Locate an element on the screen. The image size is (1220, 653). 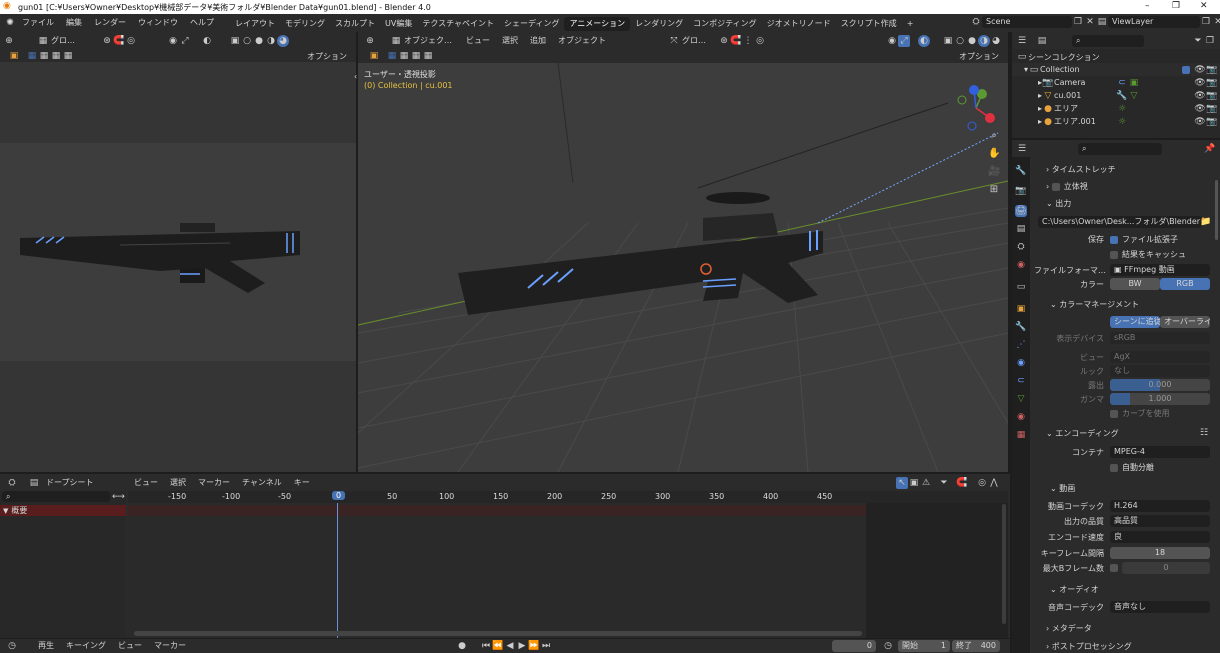
collection-eye-icon: 👁 is located at coordinates (1200, 70).